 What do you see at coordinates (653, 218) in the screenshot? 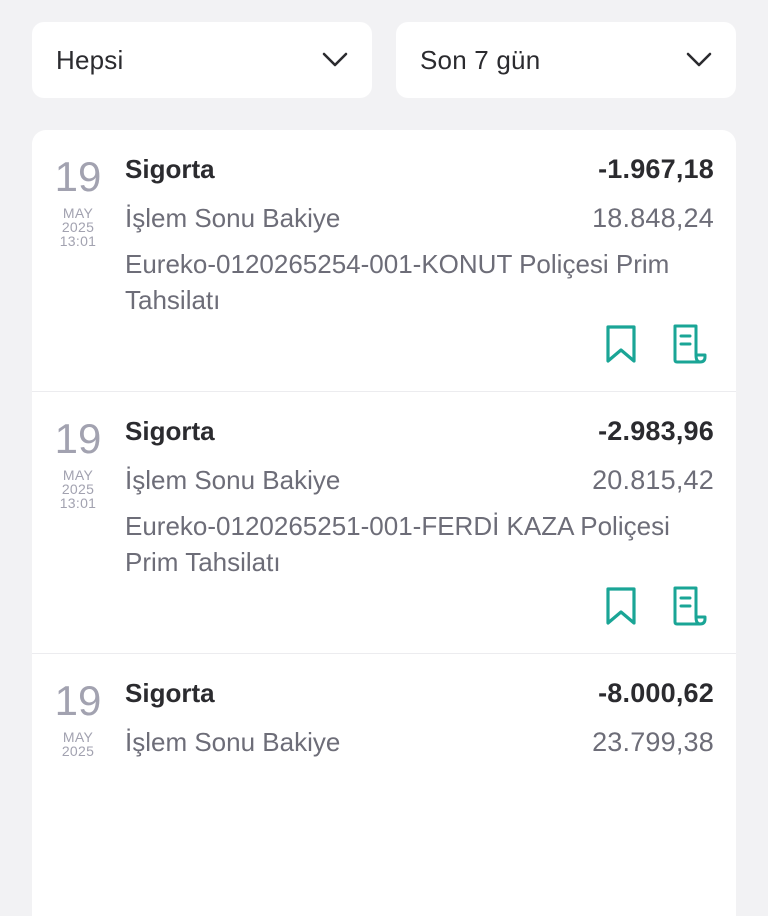
I see `balance-value: 18.848,24` at bounding box center [653, 218].